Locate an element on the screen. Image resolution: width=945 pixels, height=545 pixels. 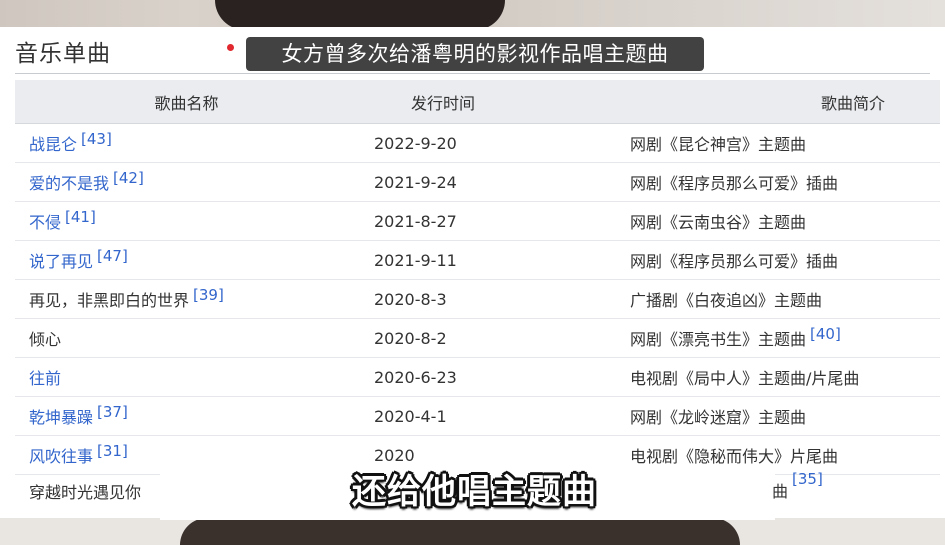
song-intro-cell: 电视剧《局中人》主题曲/片尾曲 is located at coordinates (776, 377).